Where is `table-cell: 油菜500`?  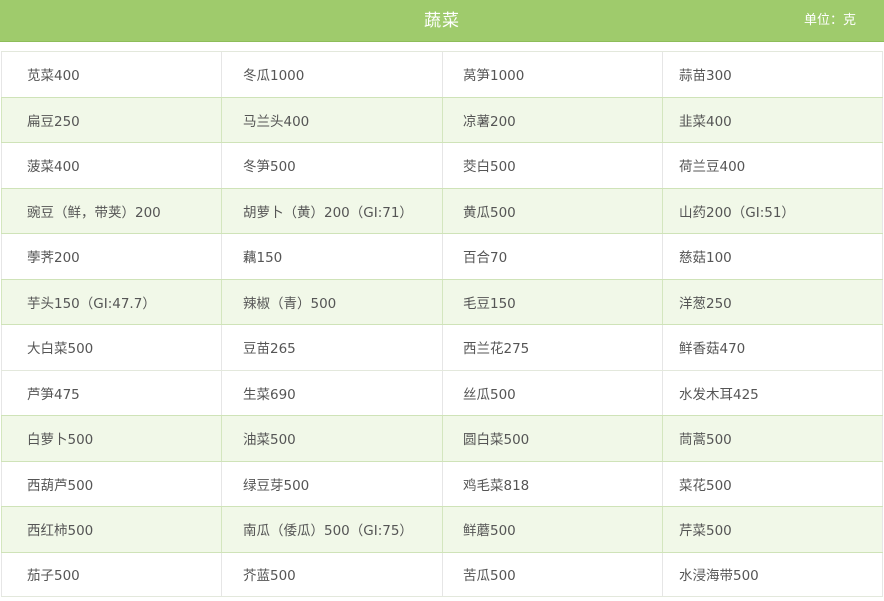
table-cell: 油菜500 is located at coordinates (331, 438).